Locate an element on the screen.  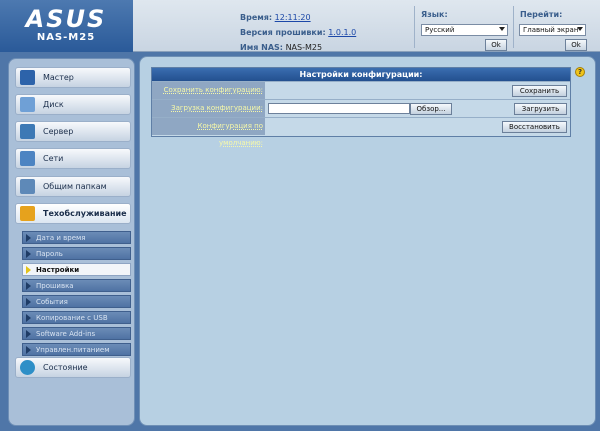
nas-name-value: NAS-M25 is located at coordinates (304, 47).